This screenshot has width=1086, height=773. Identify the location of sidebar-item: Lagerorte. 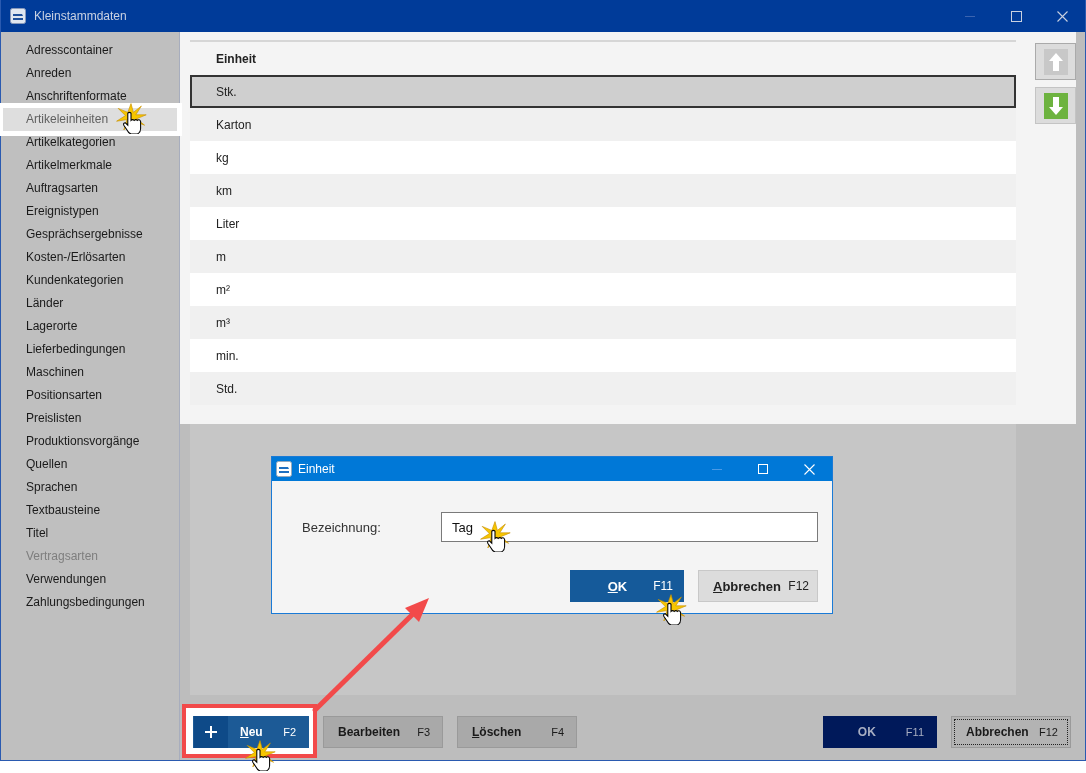
(90, 326).